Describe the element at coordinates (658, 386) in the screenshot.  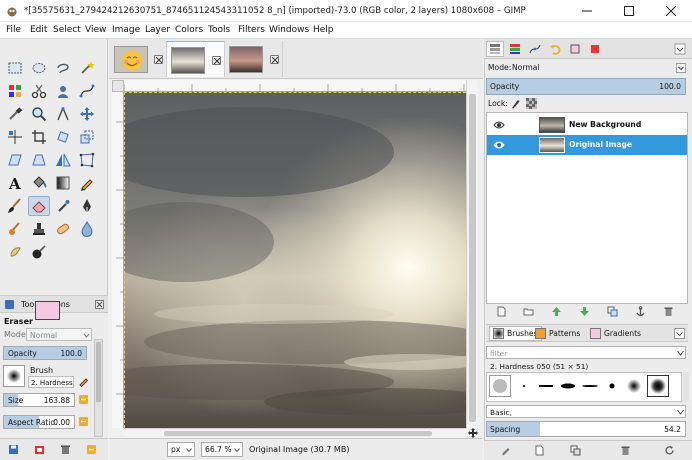
I see `brush-cell-selected` at that location.